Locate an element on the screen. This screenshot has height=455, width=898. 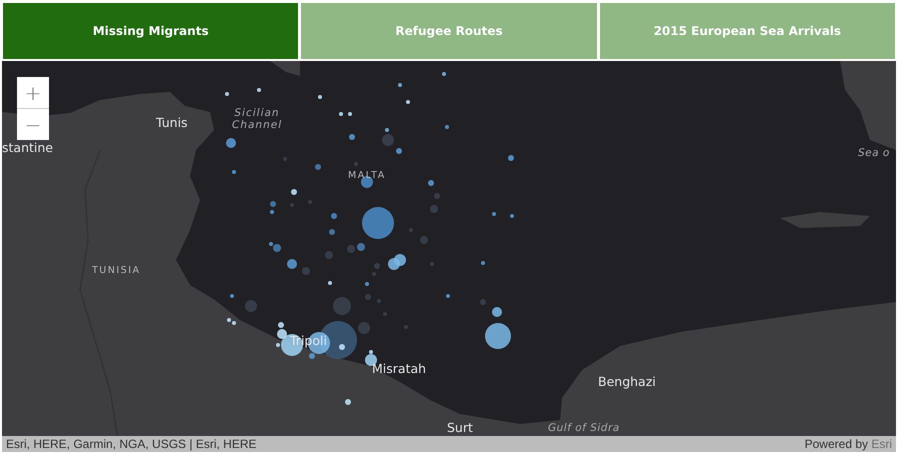
map-label: Surt is located at coordinates (460, 428).